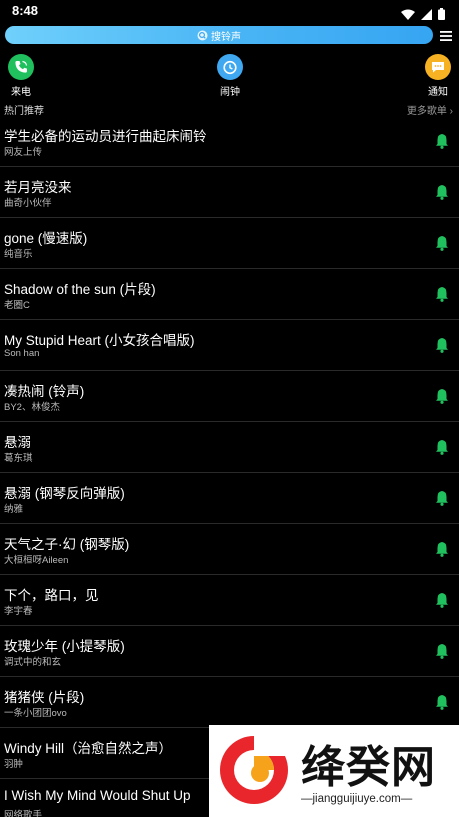 The height and width of the screenshot is (817, 459). Describe the element at coordinates (408, 14) in the screenshot. I see `wifi-icon` at that location.